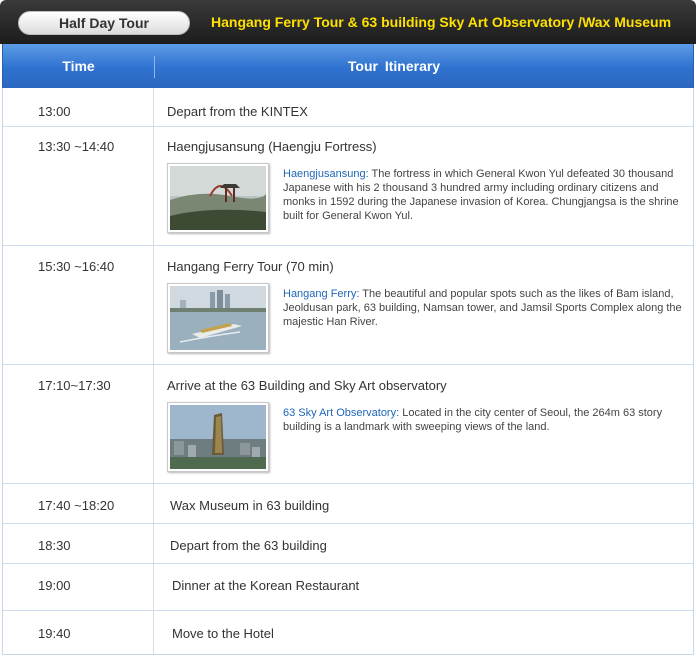  What do you see at coordinates (78, 543) in the screenshot?
I see `time-cell: 18:30` at bounding box center [78, 543].